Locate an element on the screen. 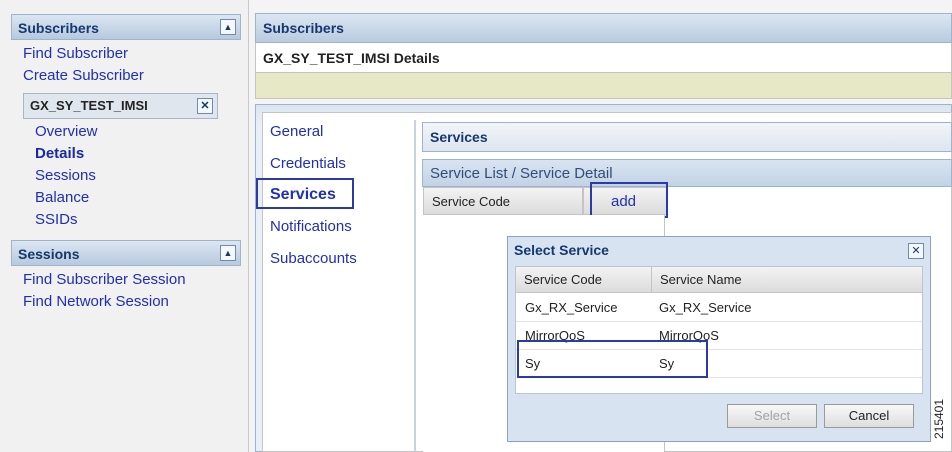  page-header: Subscribers is located at coordinates (603, 28).